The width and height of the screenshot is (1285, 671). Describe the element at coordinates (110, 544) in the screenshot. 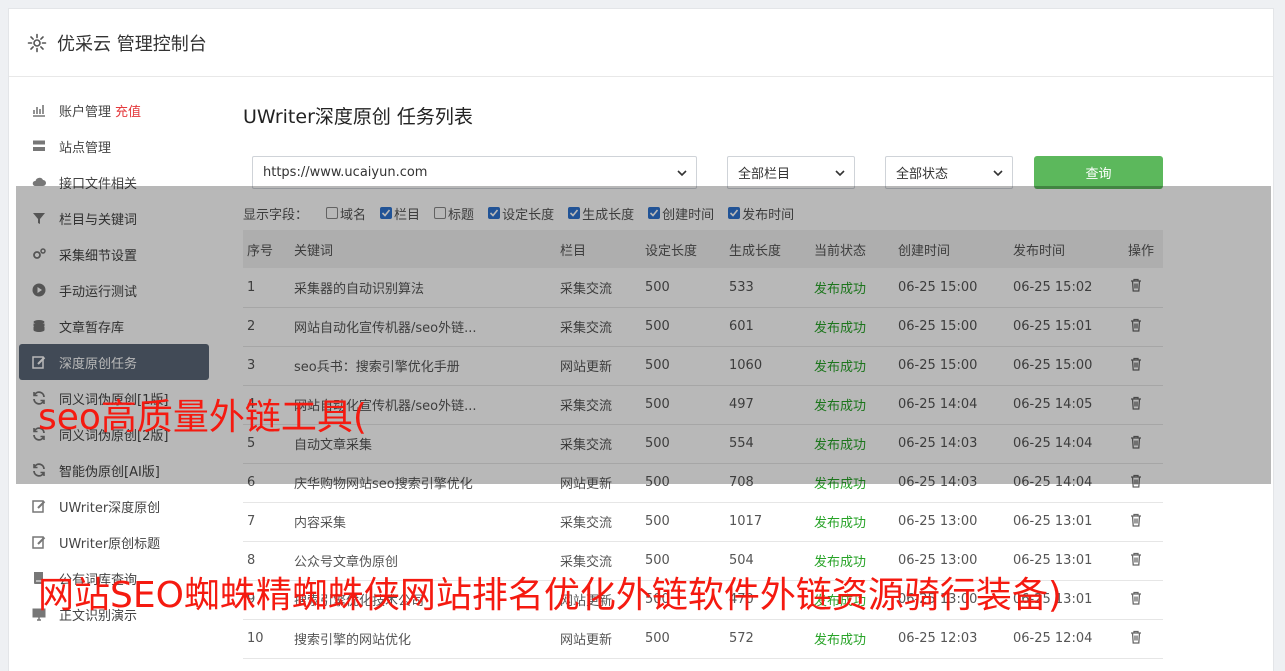

I see `sidebar-item-label: UWriter原创标题` at that location.